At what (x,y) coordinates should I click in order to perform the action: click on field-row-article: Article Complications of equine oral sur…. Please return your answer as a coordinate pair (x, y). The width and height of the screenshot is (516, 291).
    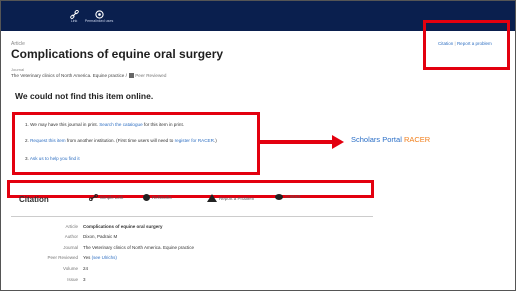
    Looking at the image, I should click on (191, 228).